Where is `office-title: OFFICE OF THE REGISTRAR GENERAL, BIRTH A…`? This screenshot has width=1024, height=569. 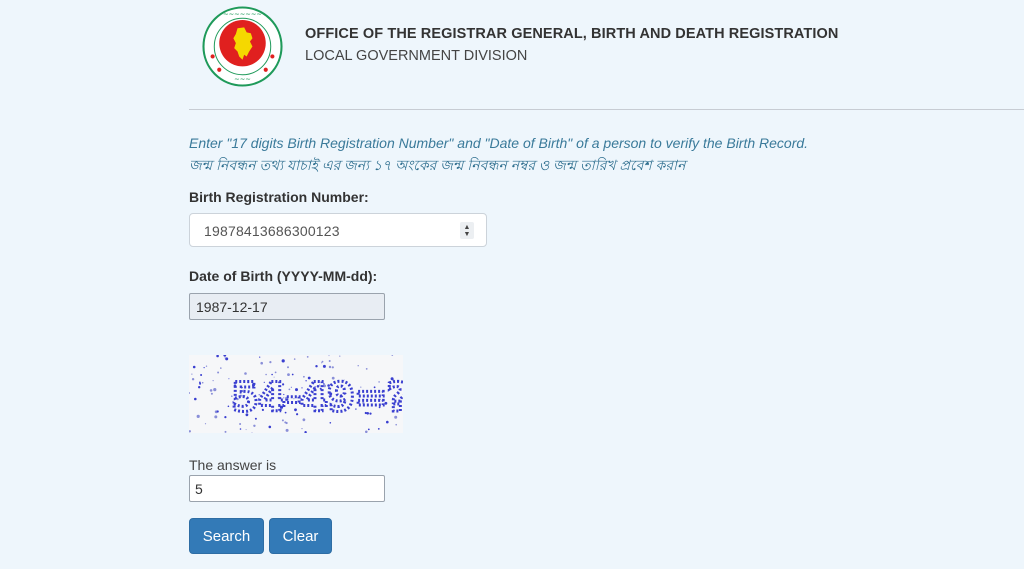 office-title: OFFICE OF THE REGISTRAR GENERAL, BIRTH A… is located at coordinates (572, 34).